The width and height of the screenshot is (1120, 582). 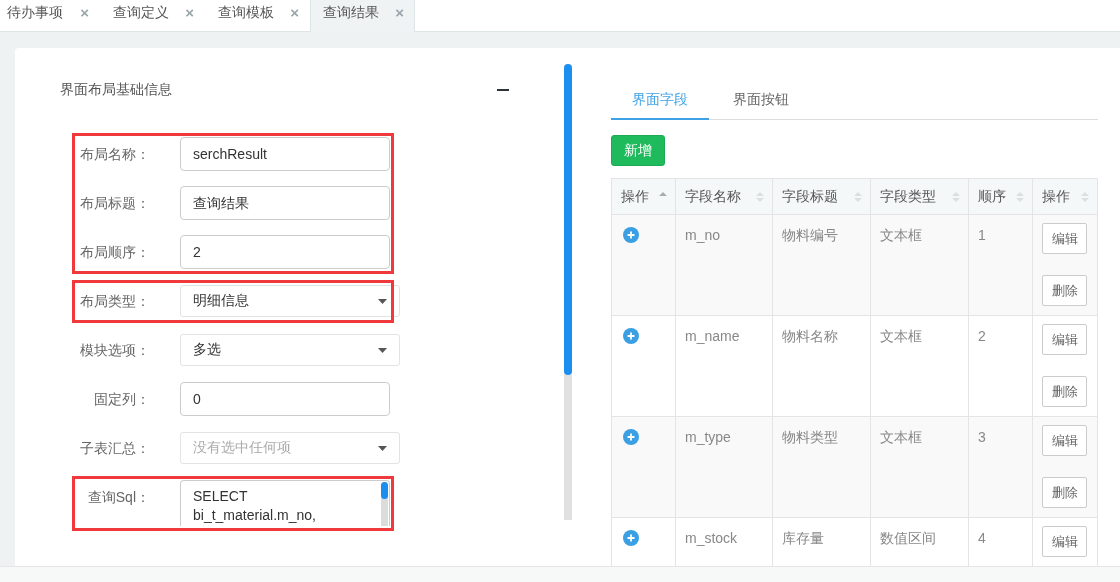 I want to click on column-header: 字段名称, so click(x=724, y=196).